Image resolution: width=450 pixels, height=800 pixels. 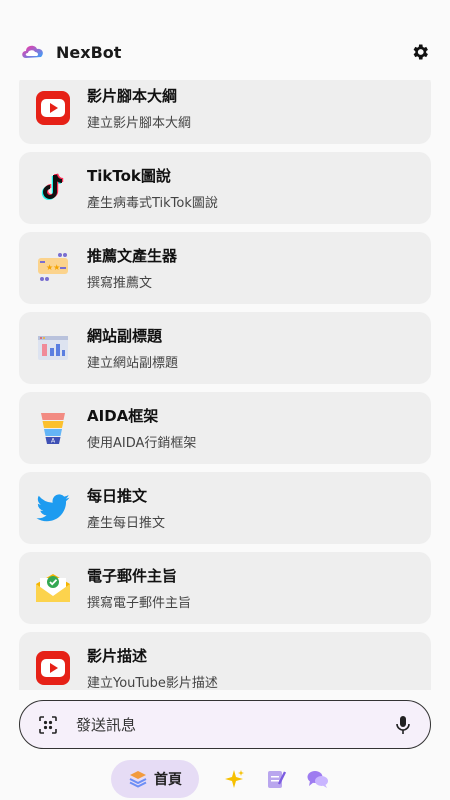 What do you see at coordinates (420, 52) in the screenshot?
I see `settings-gear-icon` at bounding box center [420, 52].